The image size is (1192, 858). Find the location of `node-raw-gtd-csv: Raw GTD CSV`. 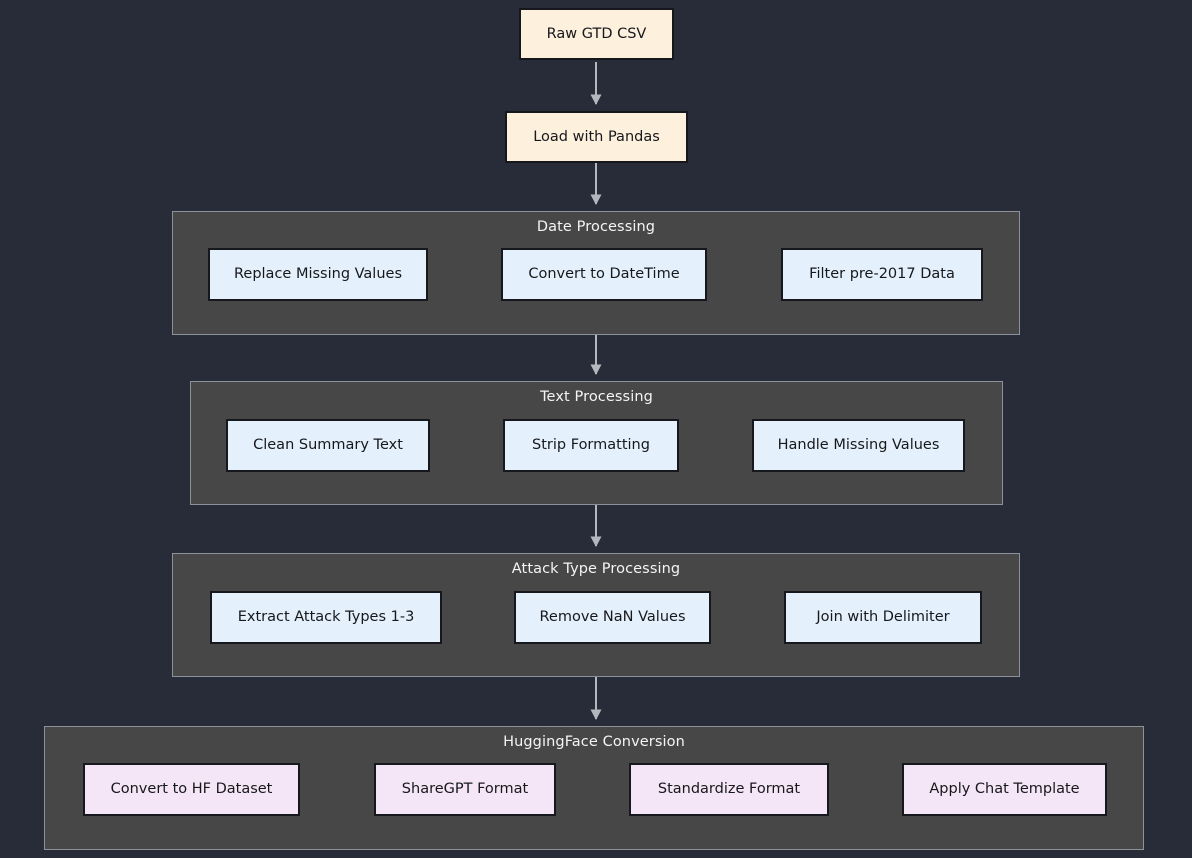

node-raw-gtd-csv: Raw GTD CSV is located at coordinates (596, 34).